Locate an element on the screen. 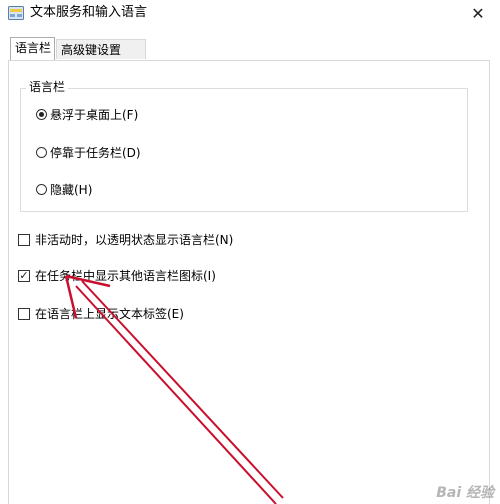  close-icon: ✕ is located at coordinates (478, 13).